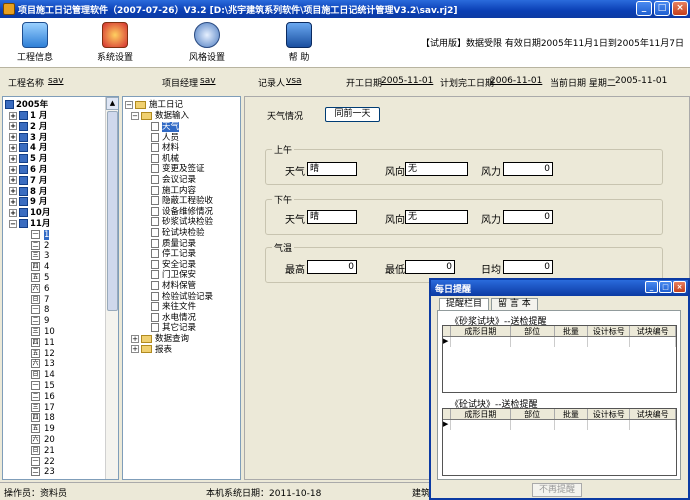 Image resolution: width=690 pixels, height=500 pixels. What do you see at coordinates (28, 148) in the screenshot?
I see `month-node: +4 月` at bounding box center [28, 148].